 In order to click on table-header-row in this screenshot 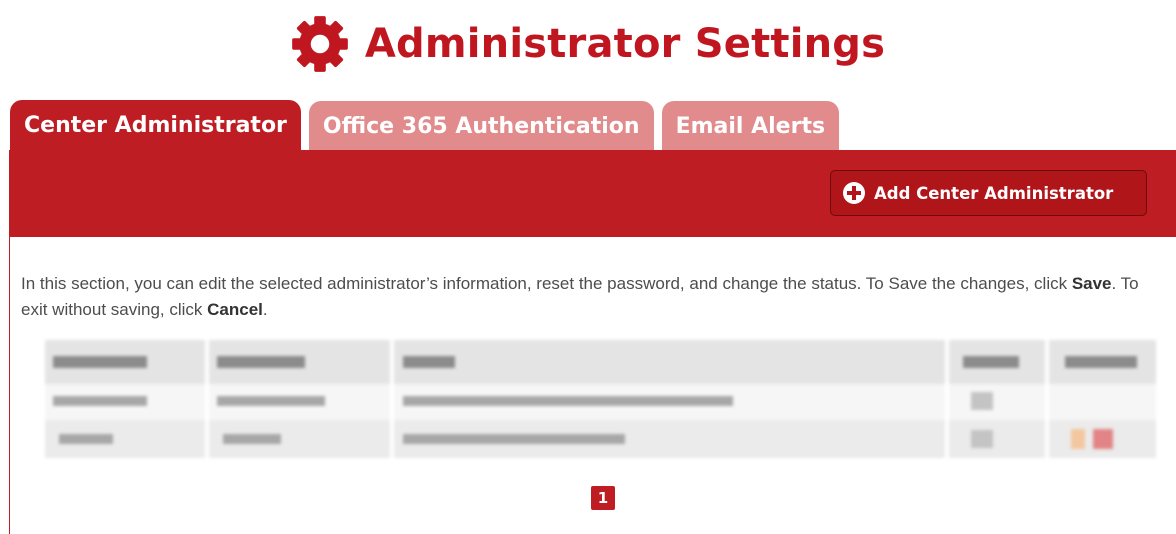, I will do `click(600, 362)`.